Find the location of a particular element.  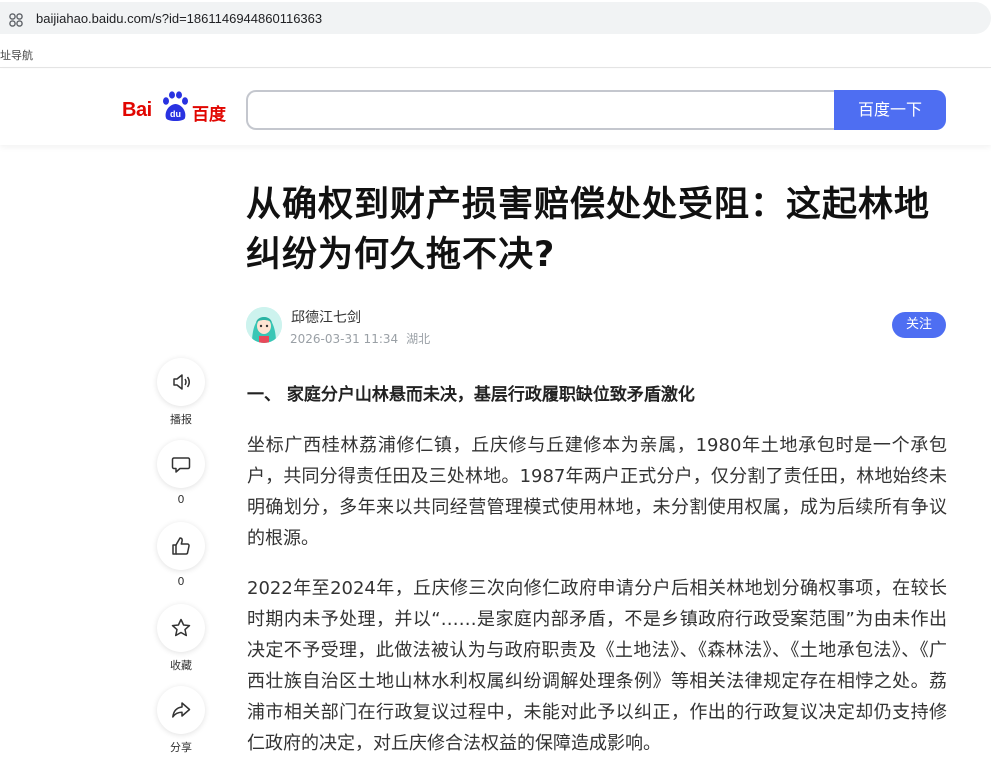

publish-datetime: 2026-03-31 11:34 is located at coordinates (344, 339).